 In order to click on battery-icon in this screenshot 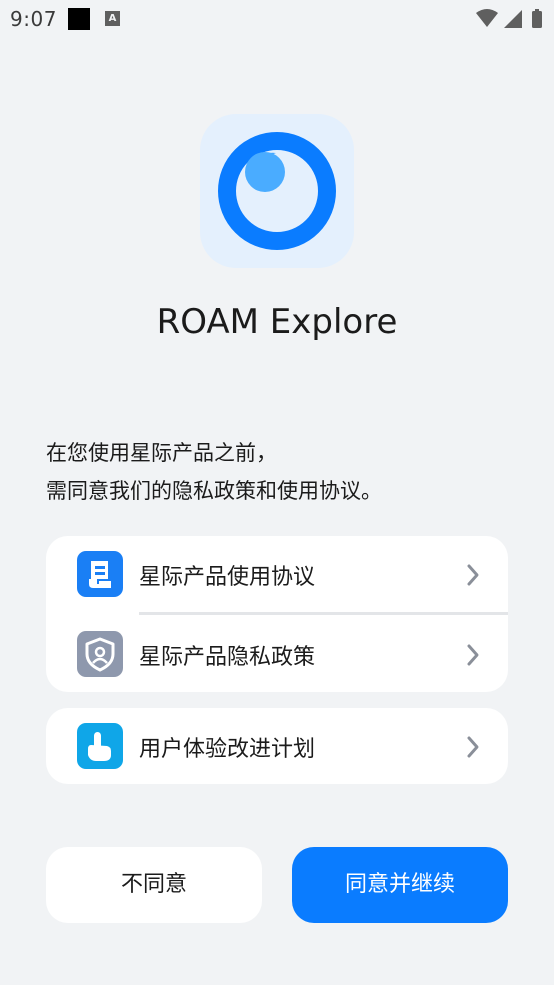, I will do `click(537, 18)`.